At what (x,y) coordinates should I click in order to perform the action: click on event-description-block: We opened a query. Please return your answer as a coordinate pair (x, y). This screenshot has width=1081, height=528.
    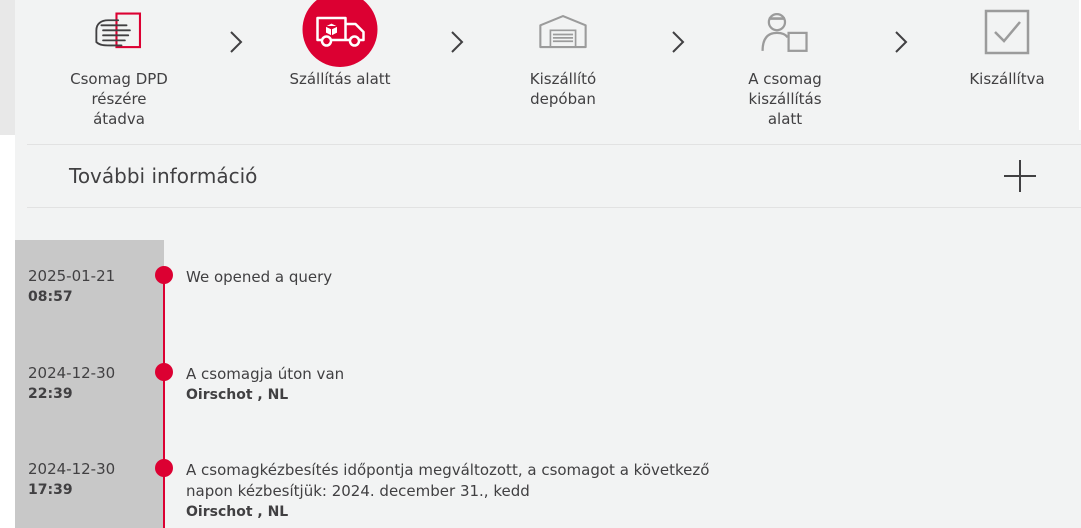
    Looking at the image, I should click on (486, 277).